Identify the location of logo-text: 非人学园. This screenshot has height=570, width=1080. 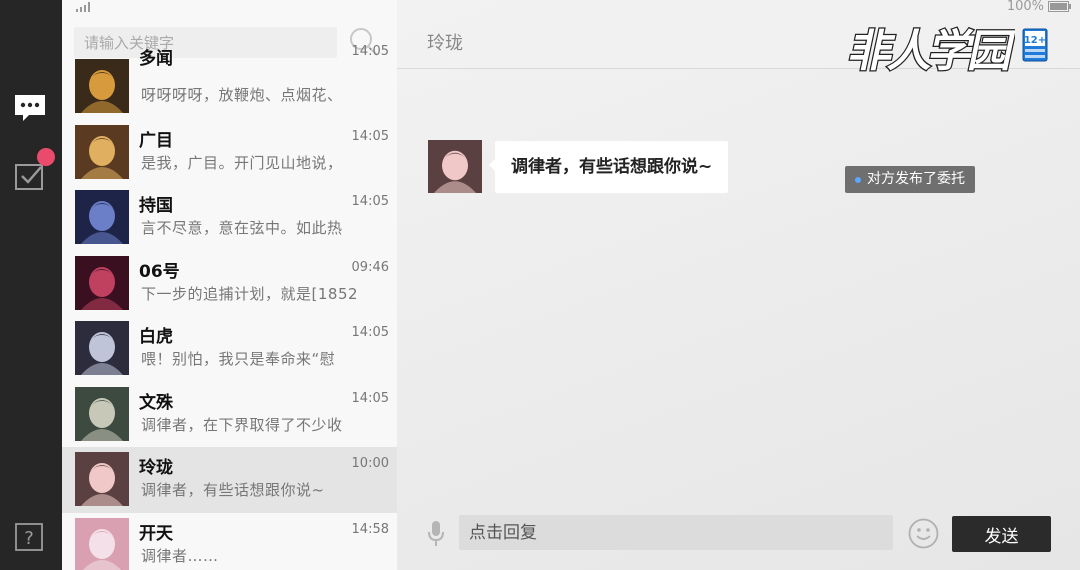
(929, 51).